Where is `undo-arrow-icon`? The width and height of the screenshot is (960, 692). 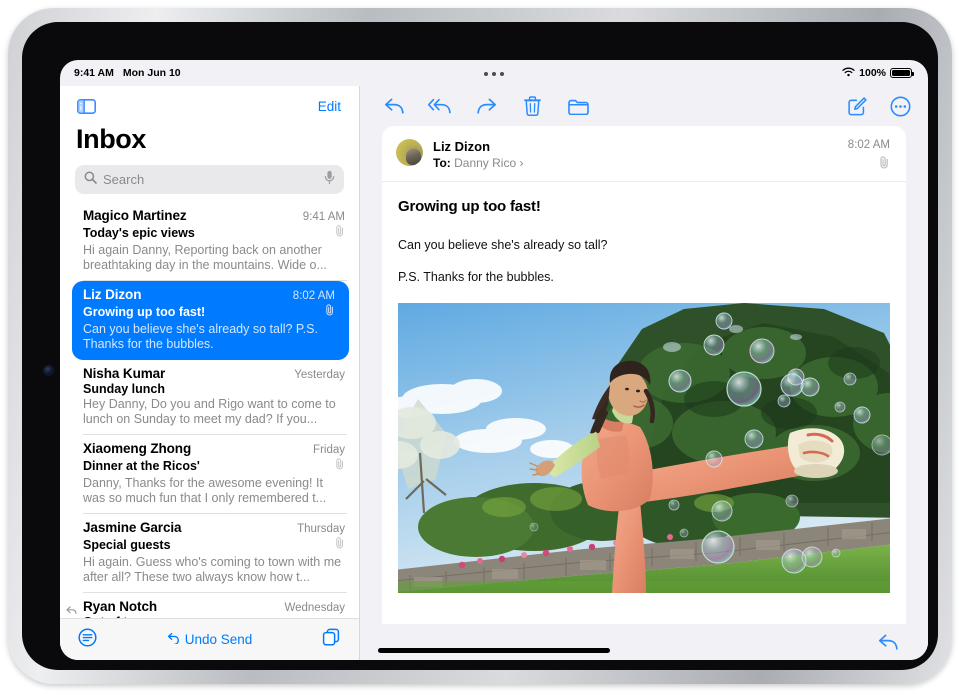 undo-arrow-icon is located at coordinates (174, 639).